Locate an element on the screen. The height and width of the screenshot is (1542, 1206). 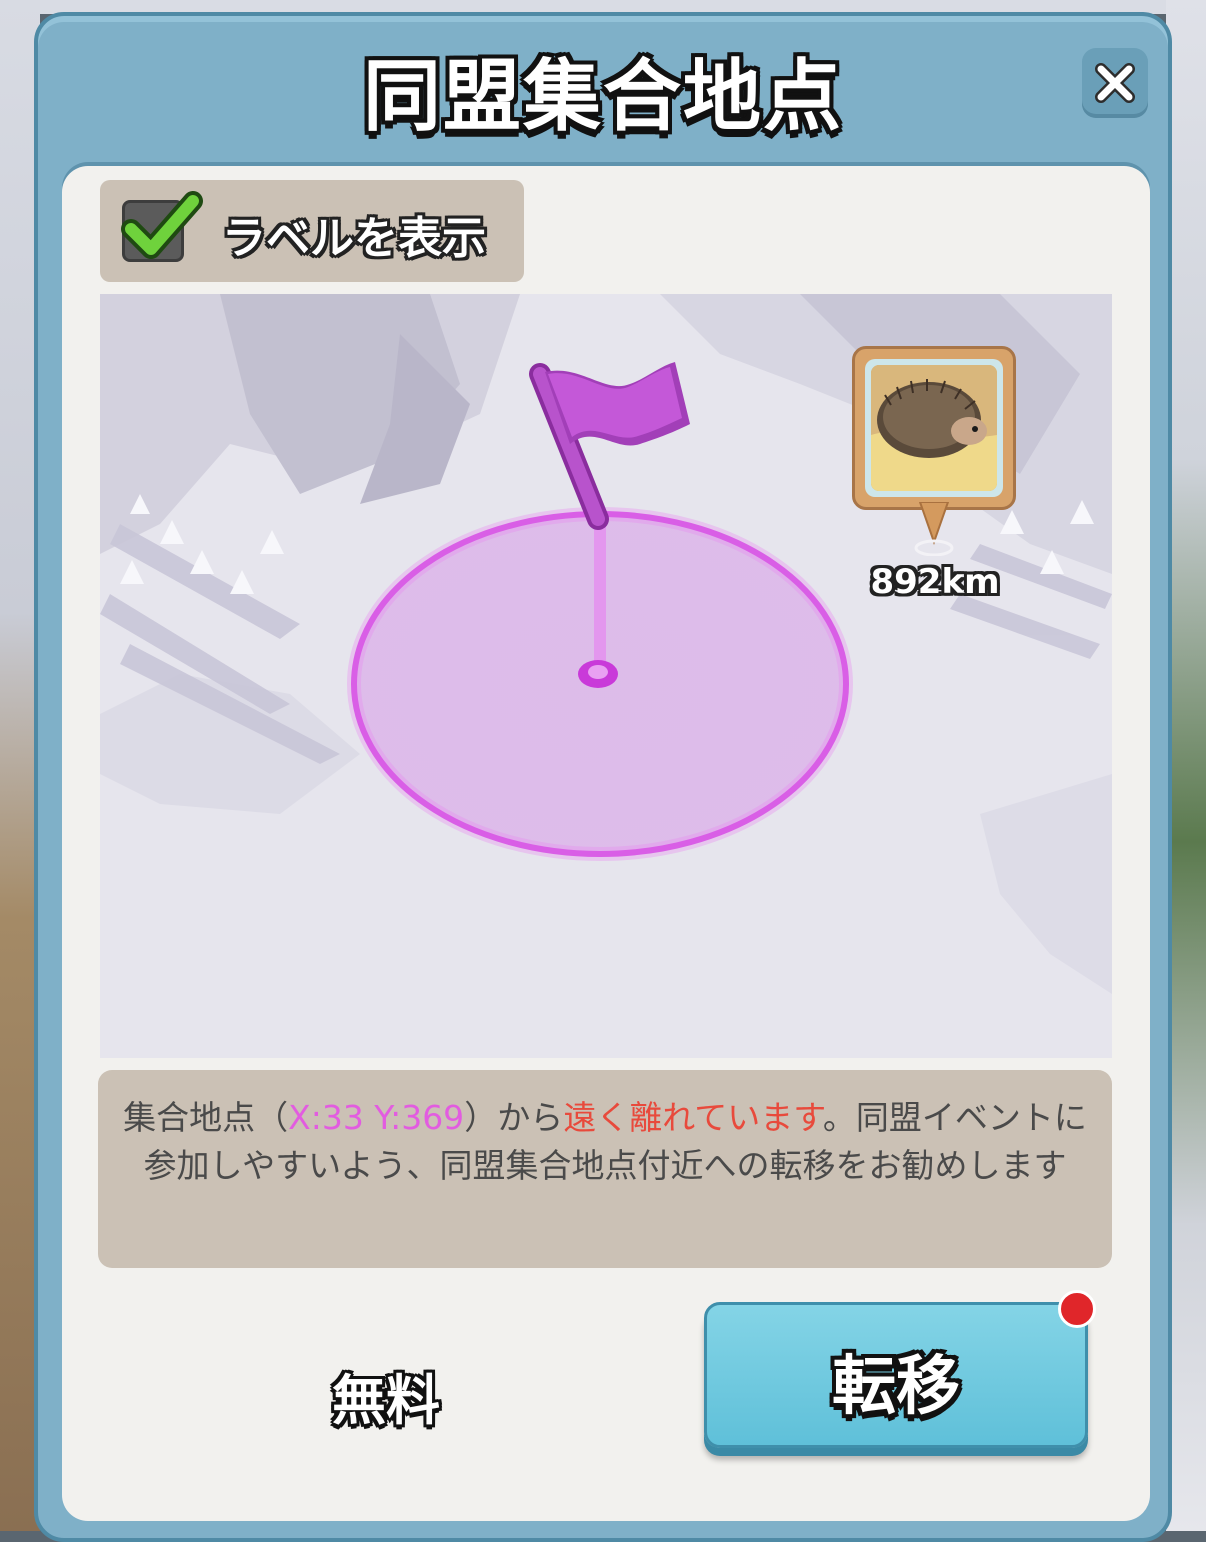
show-labels-toggle: ラベルを表示 is located at coordinates (312, 231).